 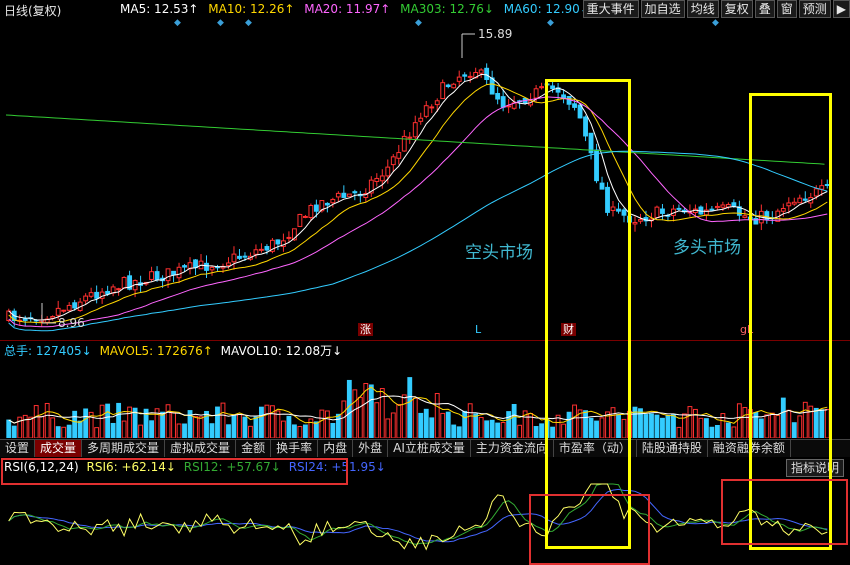 What do you see at coordinates (841, 9) in the screenshot?
I see `play-icon: ▶` at bounding box center [841, 9].